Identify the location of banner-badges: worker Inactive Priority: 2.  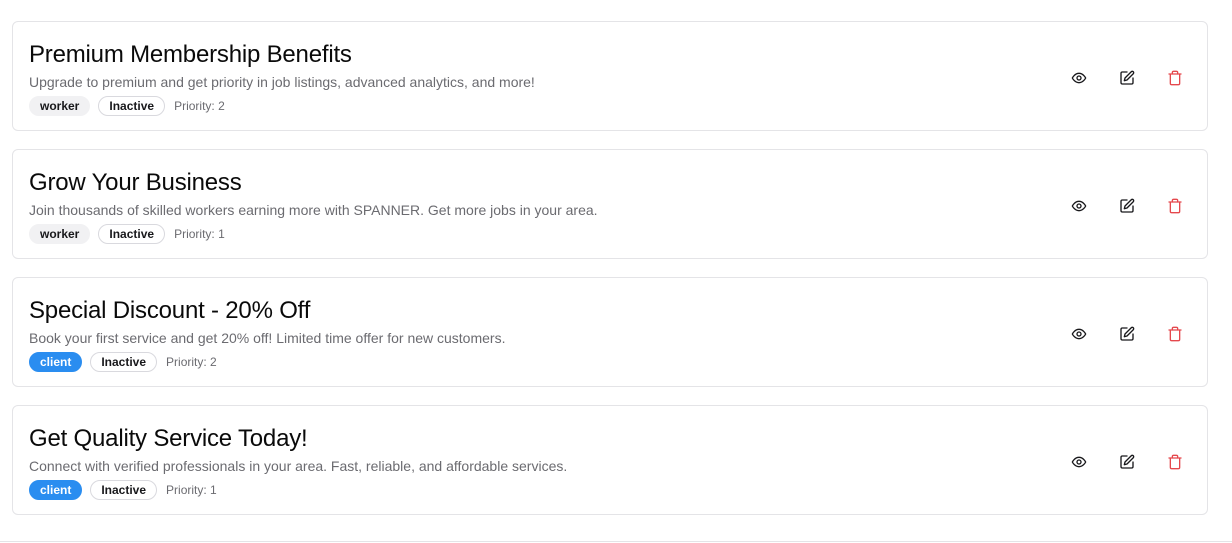
(127, 106).